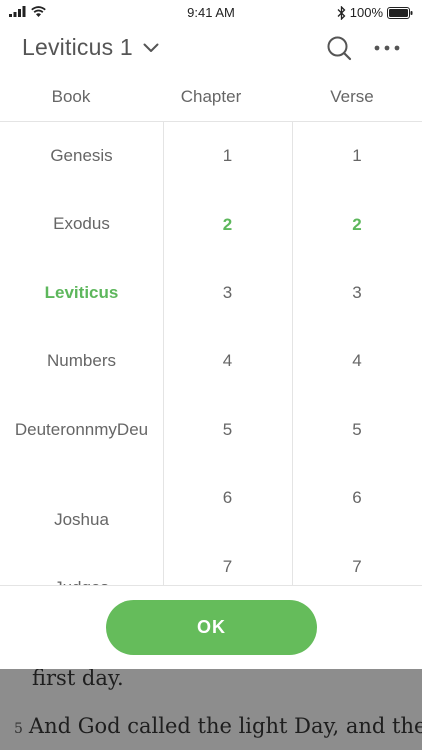 This screenshot has width=422, height=750. What do you see at coordinates (227, 498) in the screenshot?
I see `chapter-item: 6` at bounding box center [227, 498].